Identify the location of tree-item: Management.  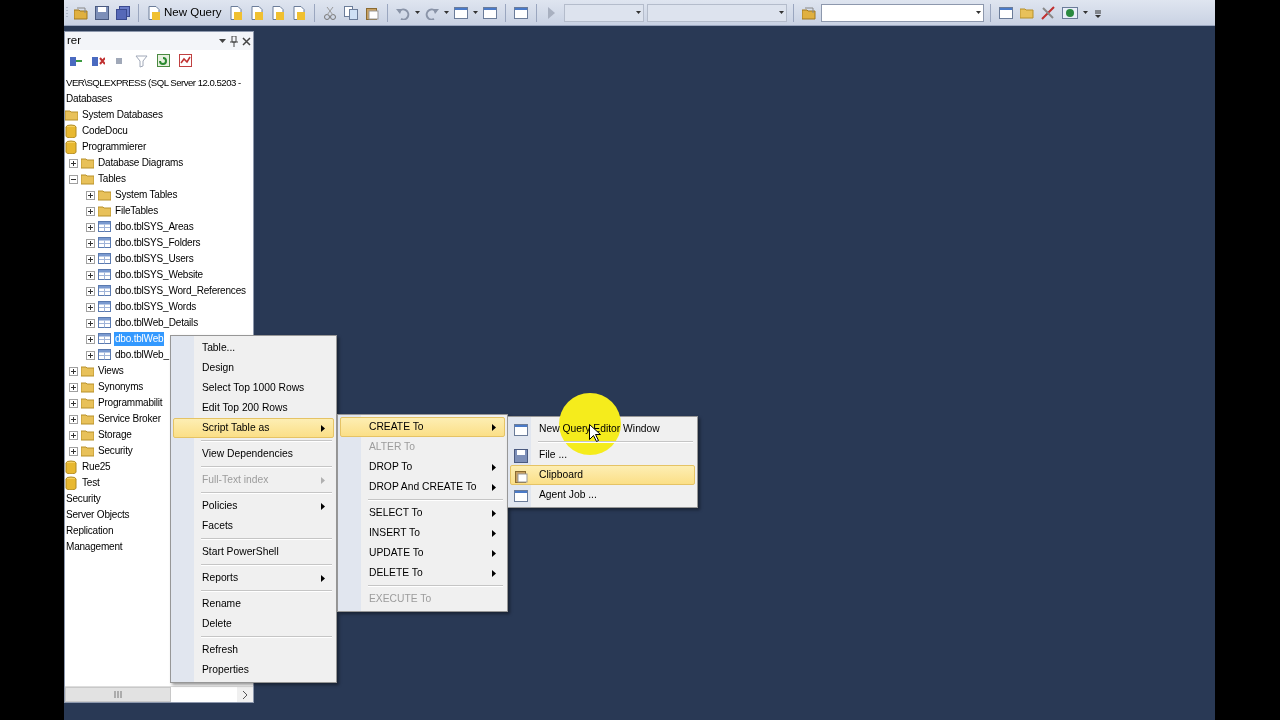
(94, 547).